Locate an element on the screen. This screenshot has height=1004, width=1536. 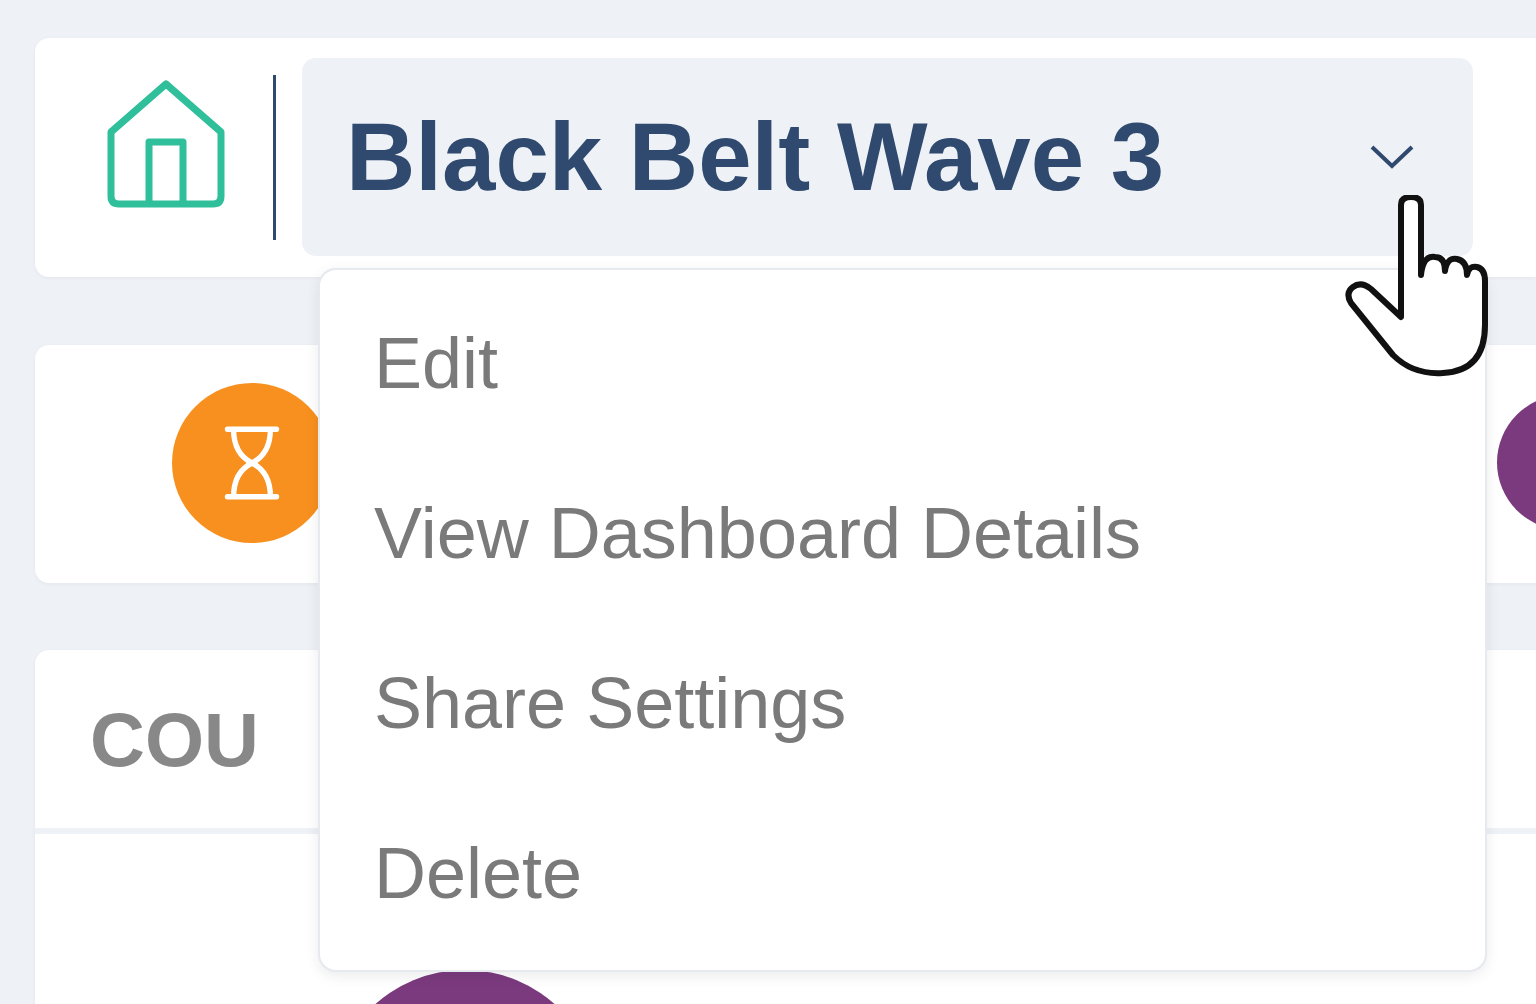
menu-item: Share Settings is located at coordinates (902, 703).